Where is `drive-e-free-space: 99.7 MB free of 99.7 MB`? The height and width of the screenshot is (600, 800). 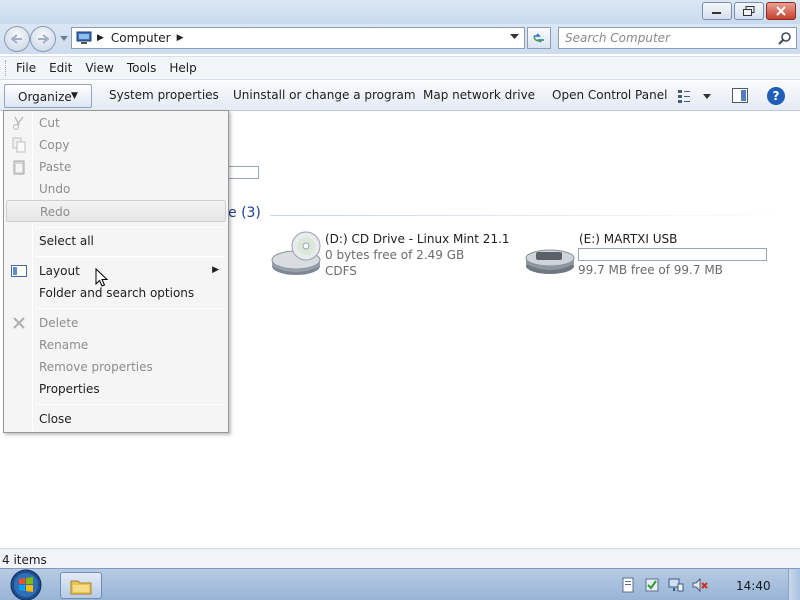 drive-e-free-space: 99.7 MB free of 99.7 MB is located at coordinates (650, 270).